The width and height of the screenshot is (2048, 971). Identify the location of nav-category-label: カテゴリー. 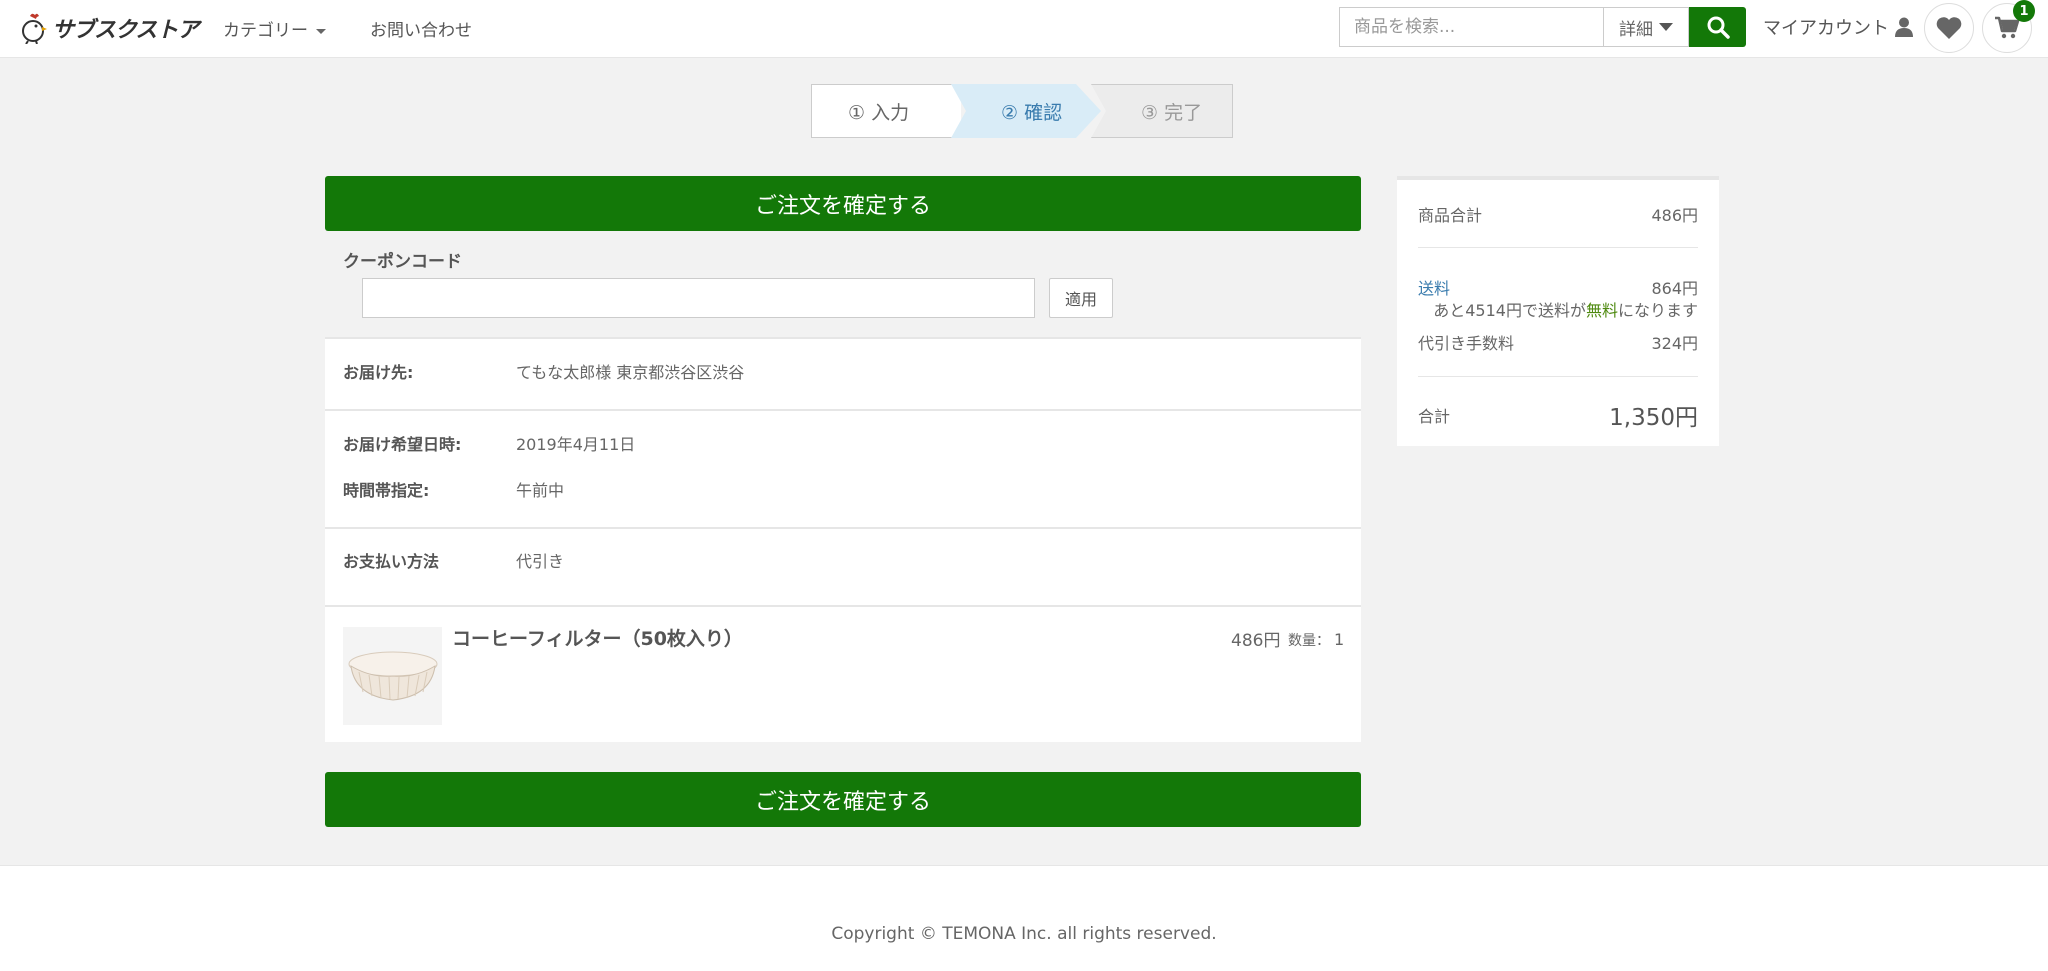
(265, 31).